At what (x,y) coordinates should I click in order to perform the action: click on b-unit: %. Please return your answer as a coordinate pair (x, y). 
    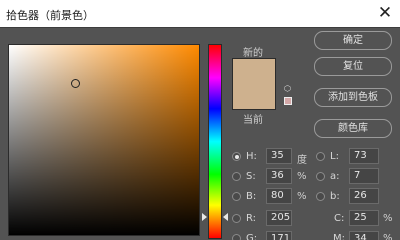
    Looking at the image, I should click on (302, 196).